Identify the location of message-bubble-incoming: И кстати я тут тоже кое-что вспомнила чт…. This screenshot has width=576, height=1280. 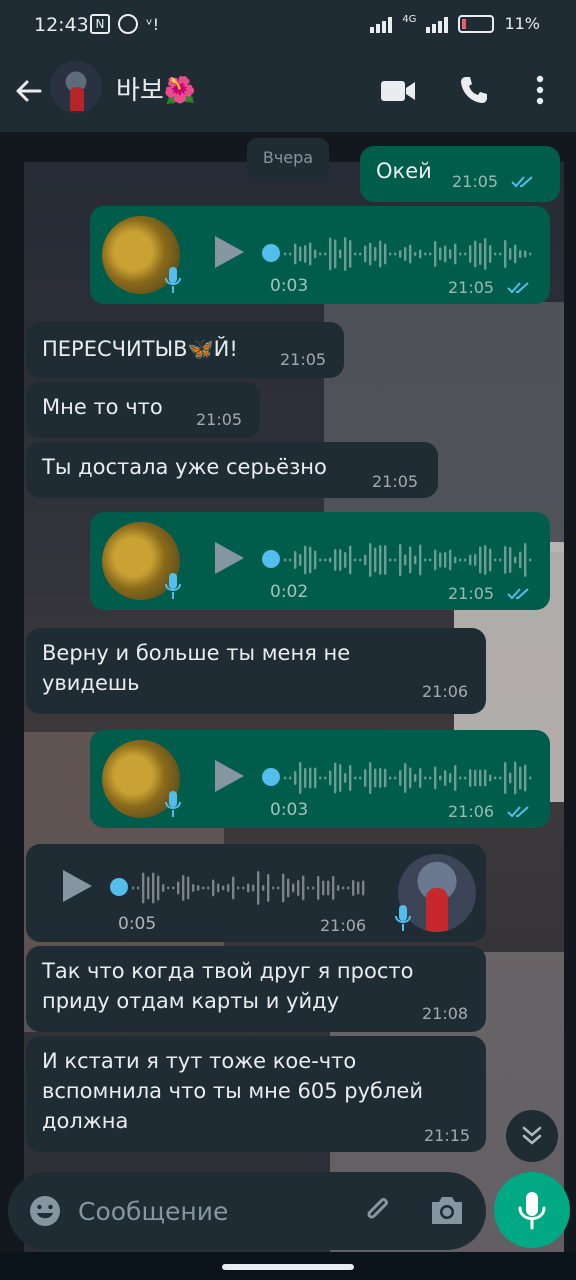
(256, 1094).